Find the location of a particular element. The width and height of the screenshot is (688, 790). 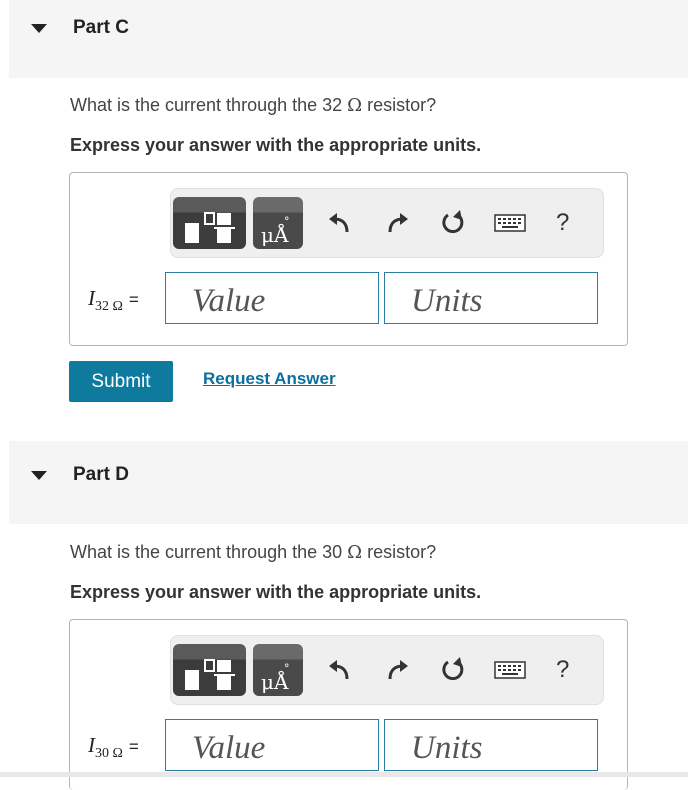

part-c-toolbar: ° μÅ ? is located at coordinates (387, 223).